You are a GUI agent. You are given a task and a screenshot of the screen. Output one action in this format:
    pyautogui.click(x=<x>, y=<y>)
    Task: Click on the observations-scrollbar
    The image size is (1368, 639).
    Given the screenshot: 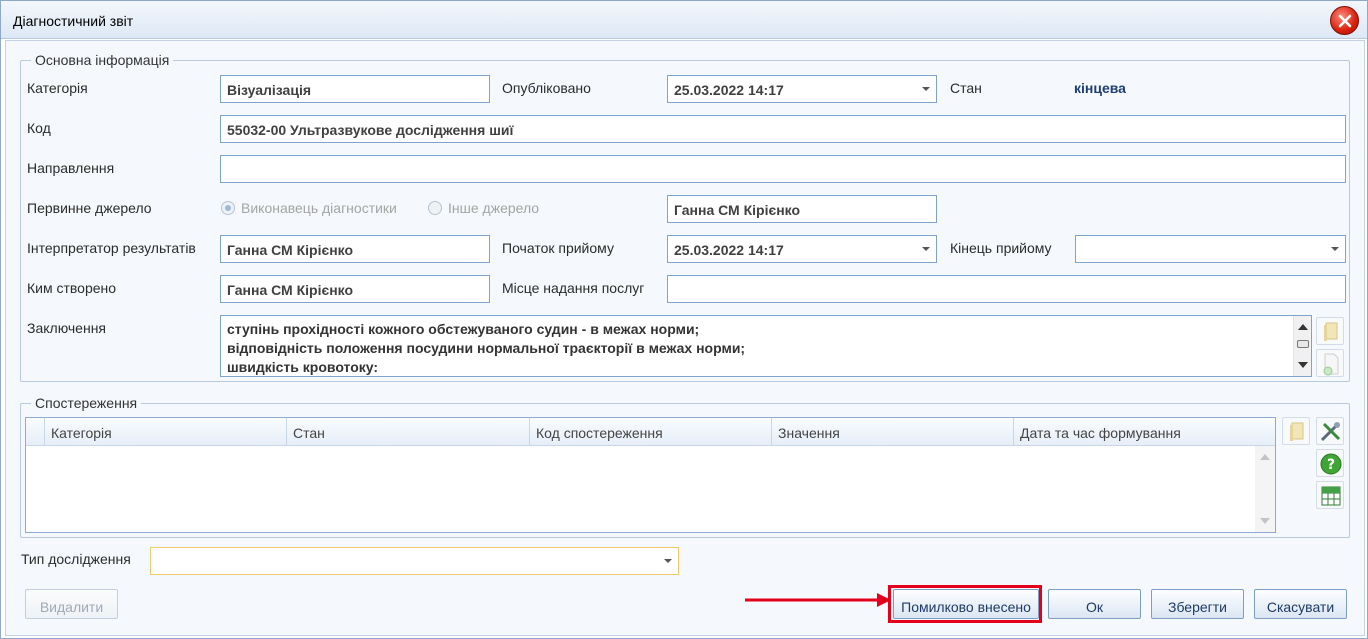 What is the action you would take?
    pyautogui.click(x=1265, y=489)
    